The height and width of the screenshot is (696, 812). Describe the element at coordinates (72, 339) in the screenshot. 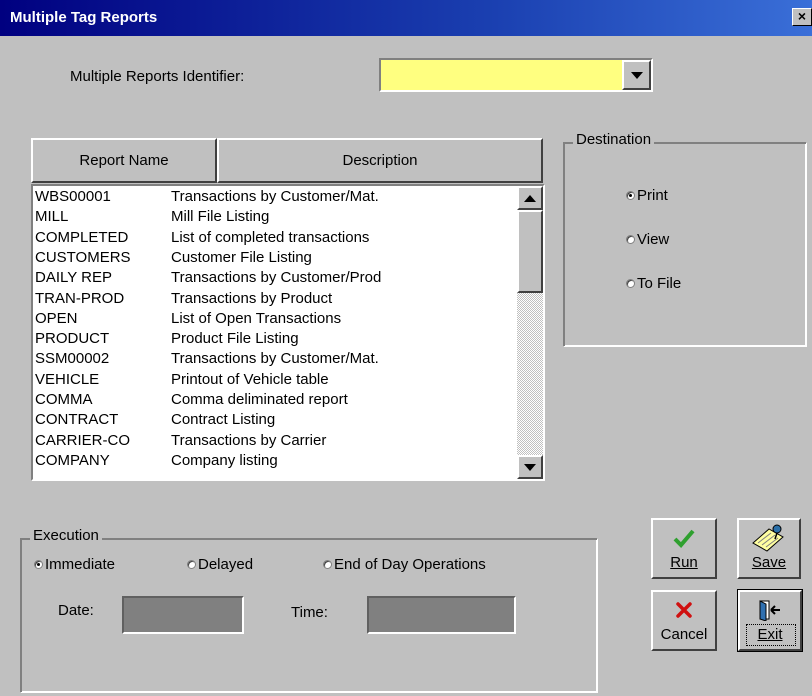

I see `report-name-cell: PRODUCT` at that location.